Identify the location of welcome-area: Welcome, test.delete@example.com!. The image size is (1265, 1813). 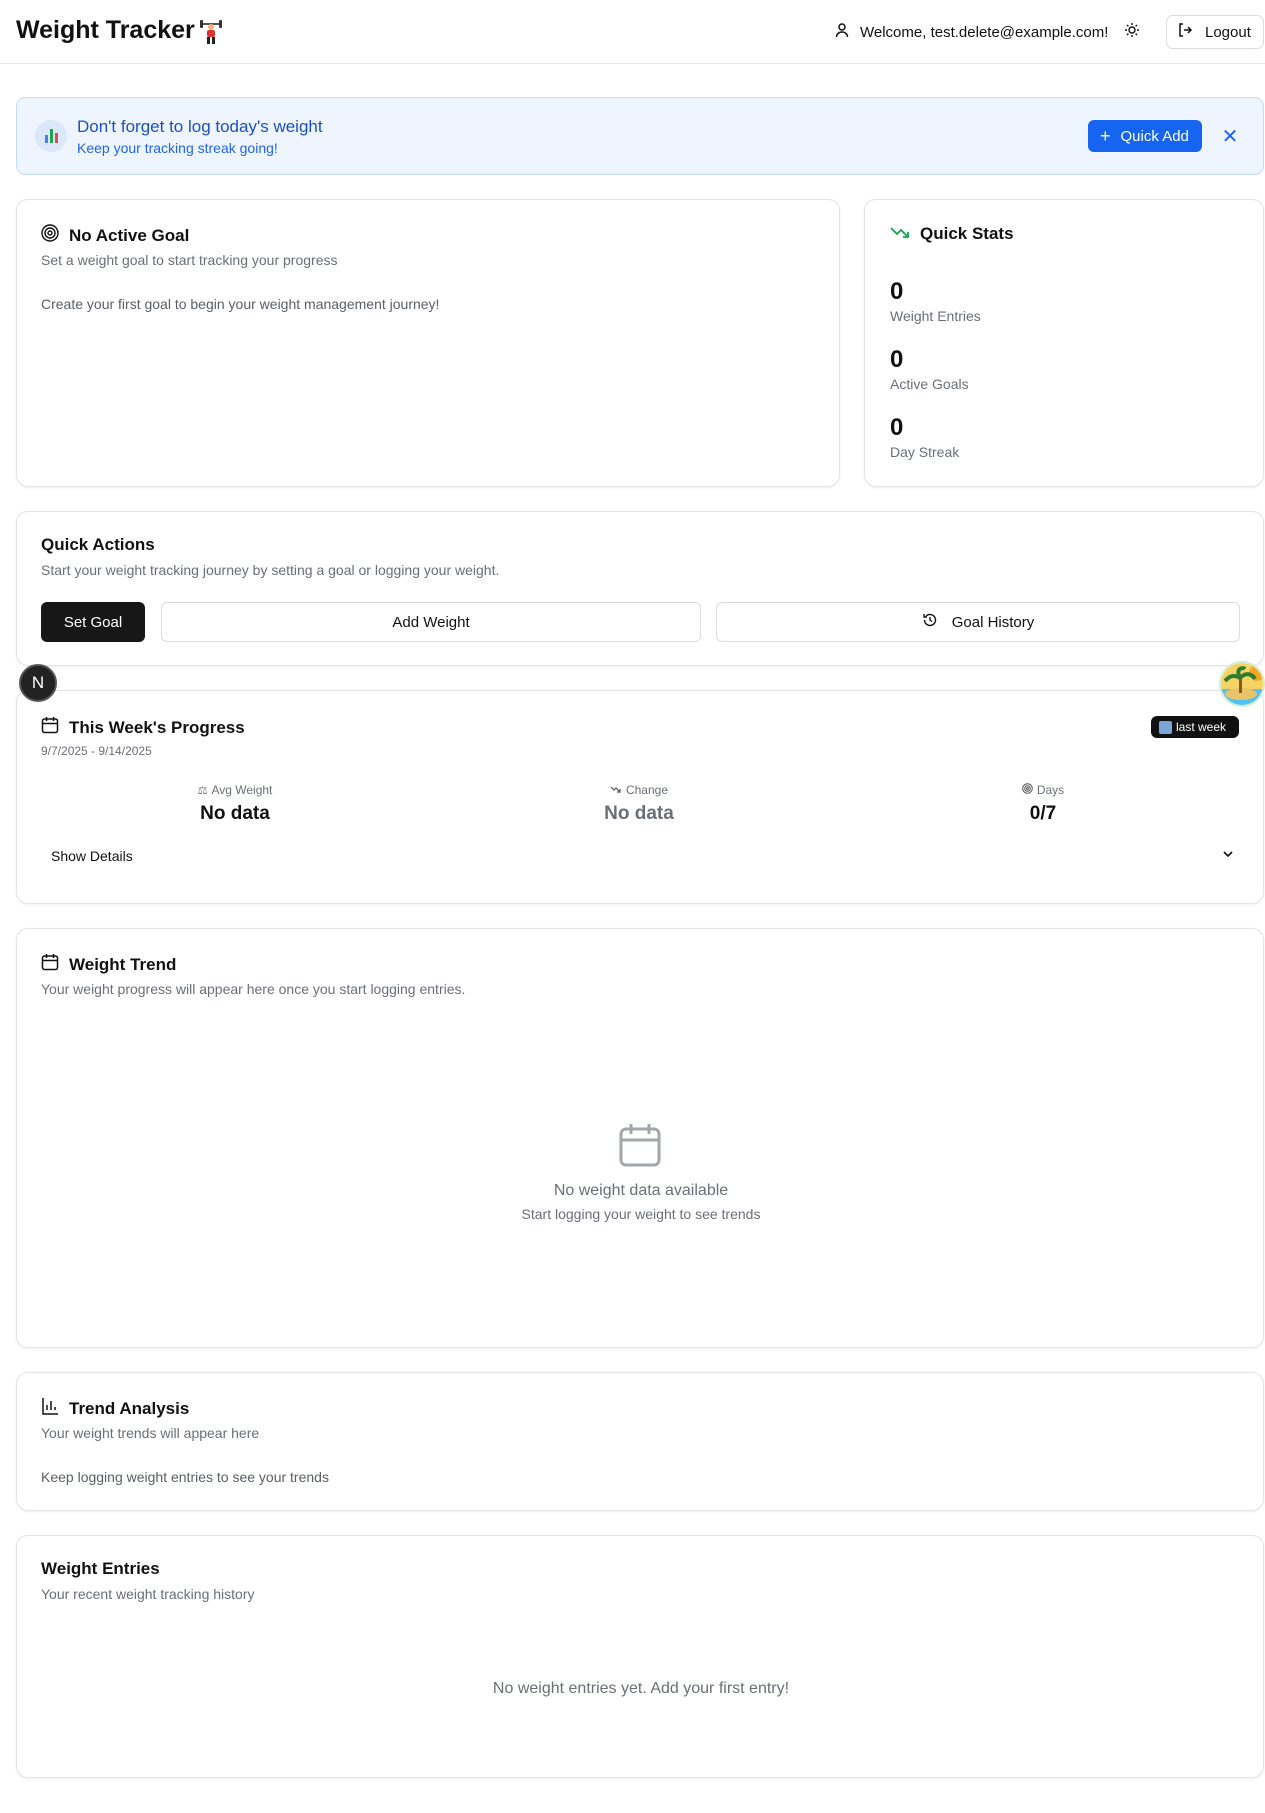
(971, 32).